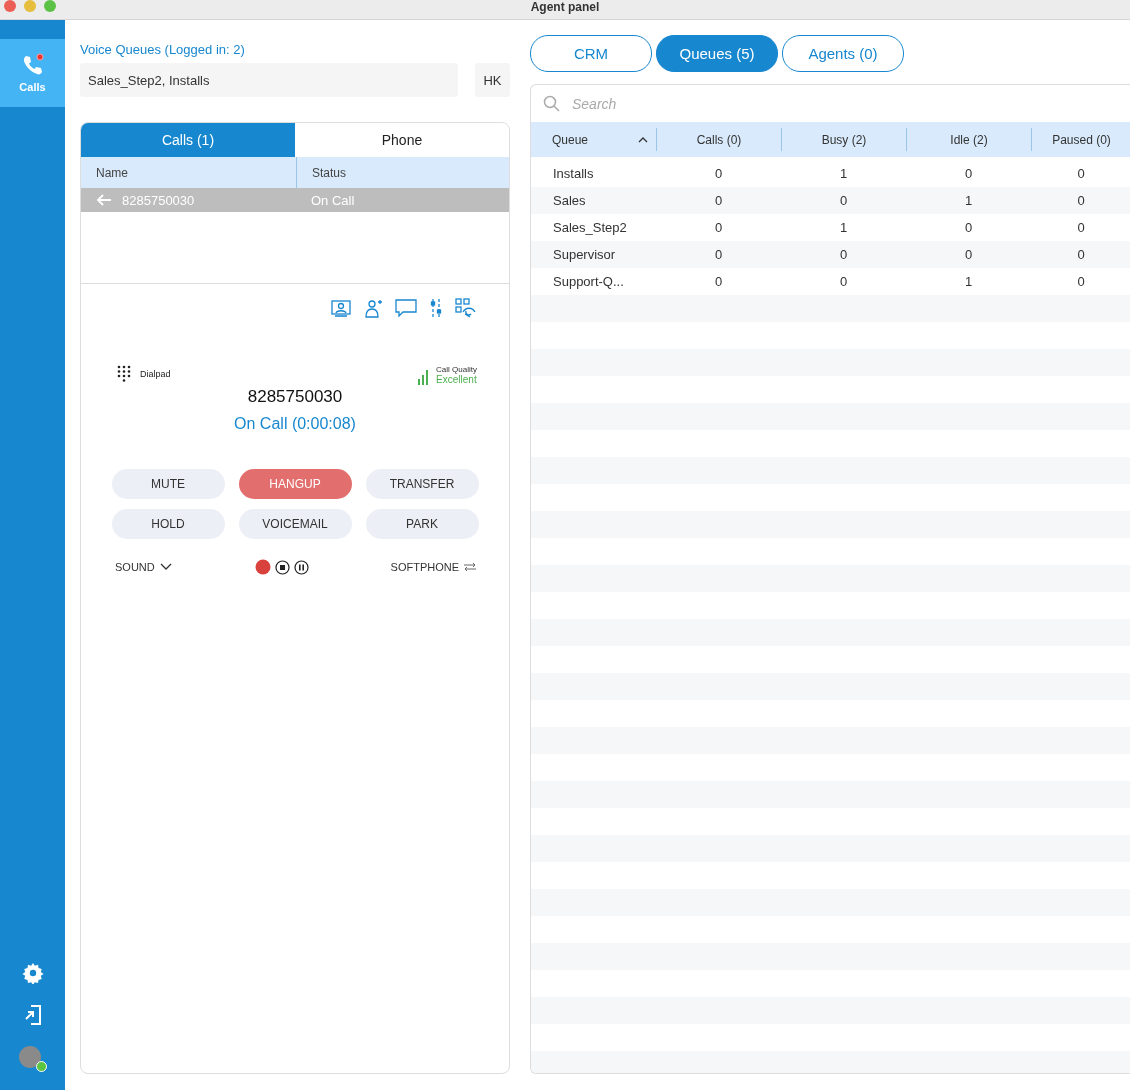 The width and height of the screenshot is (1130, 1090). I want to click on column-header: Queue, so click(570, 139).